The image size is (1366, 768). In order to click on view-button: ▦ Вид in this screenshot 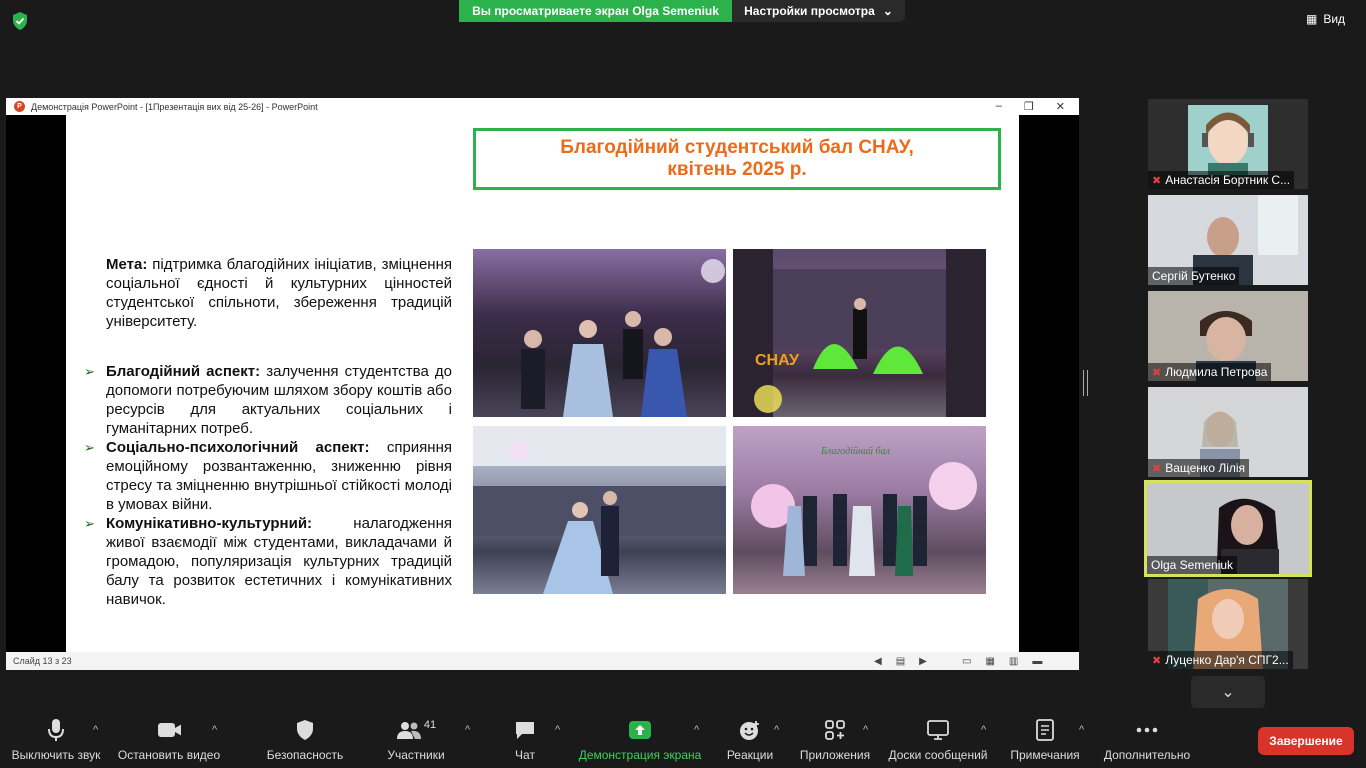, I will do `click(1325, 19)`.